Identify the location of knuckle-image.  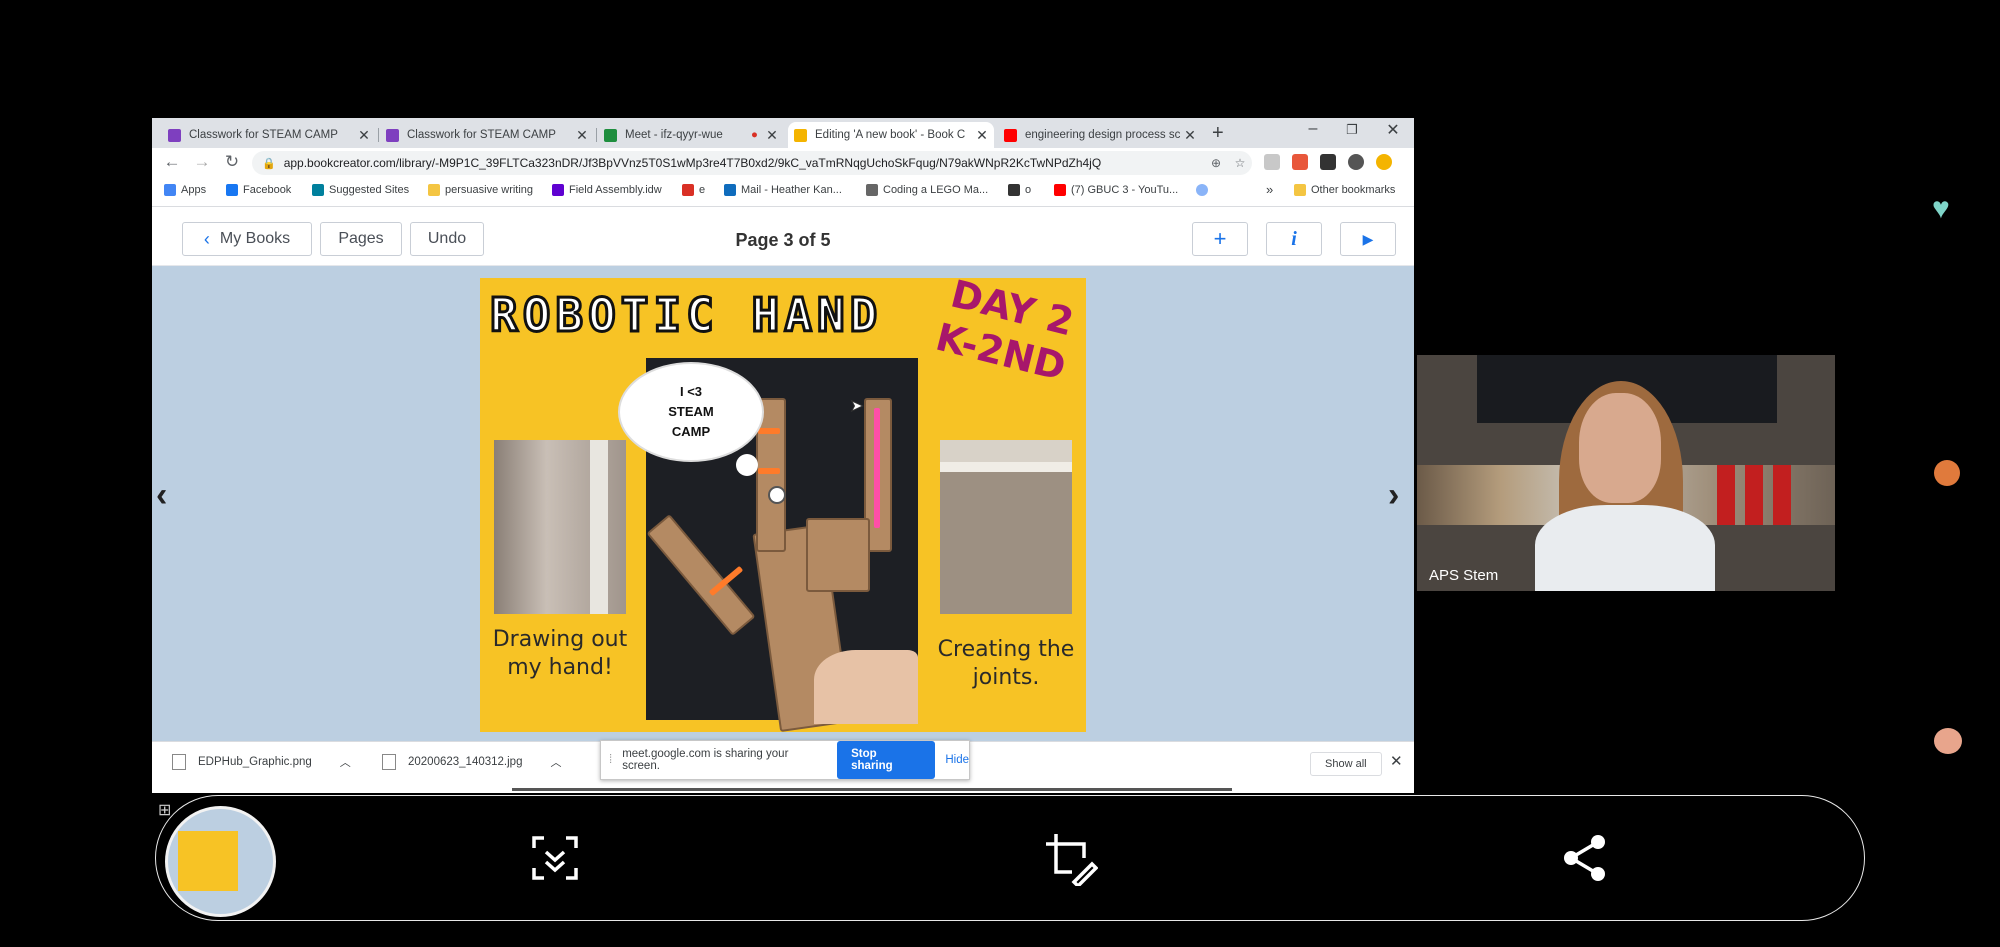
(838, 555).